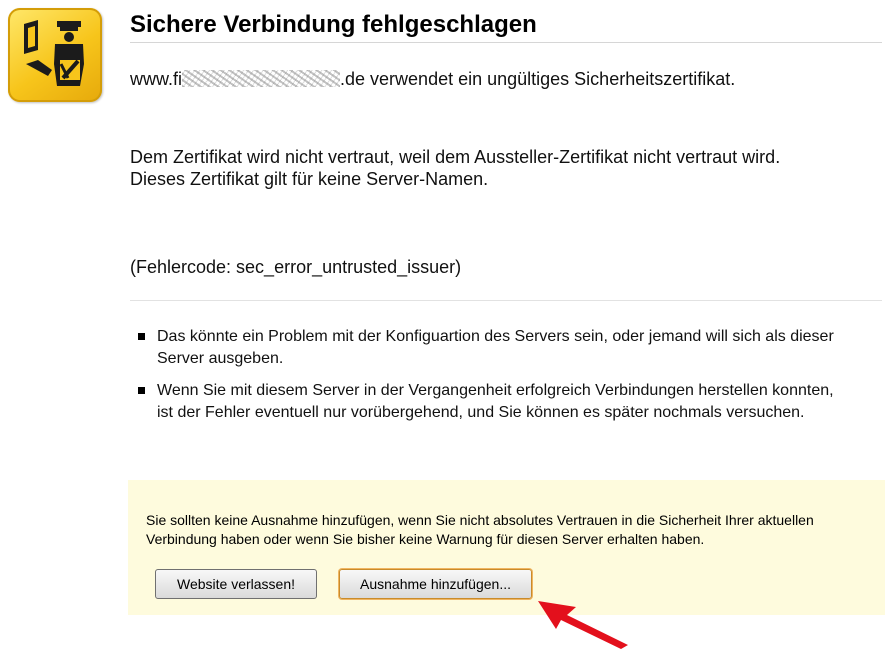  What do you see at coordinates (156, 79) in the screenshot?
I see `host-prefix: www.fi` at bounding box center [156, 79].